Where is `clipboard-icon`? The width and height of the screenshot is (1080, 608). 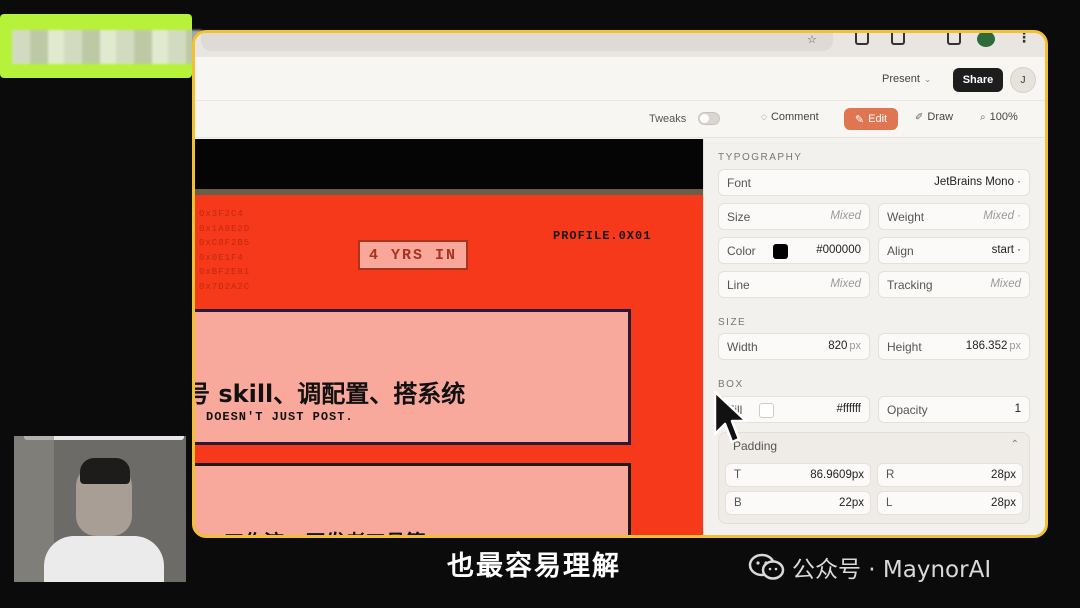
clipboard-icon is located at coordinates (898, 39).